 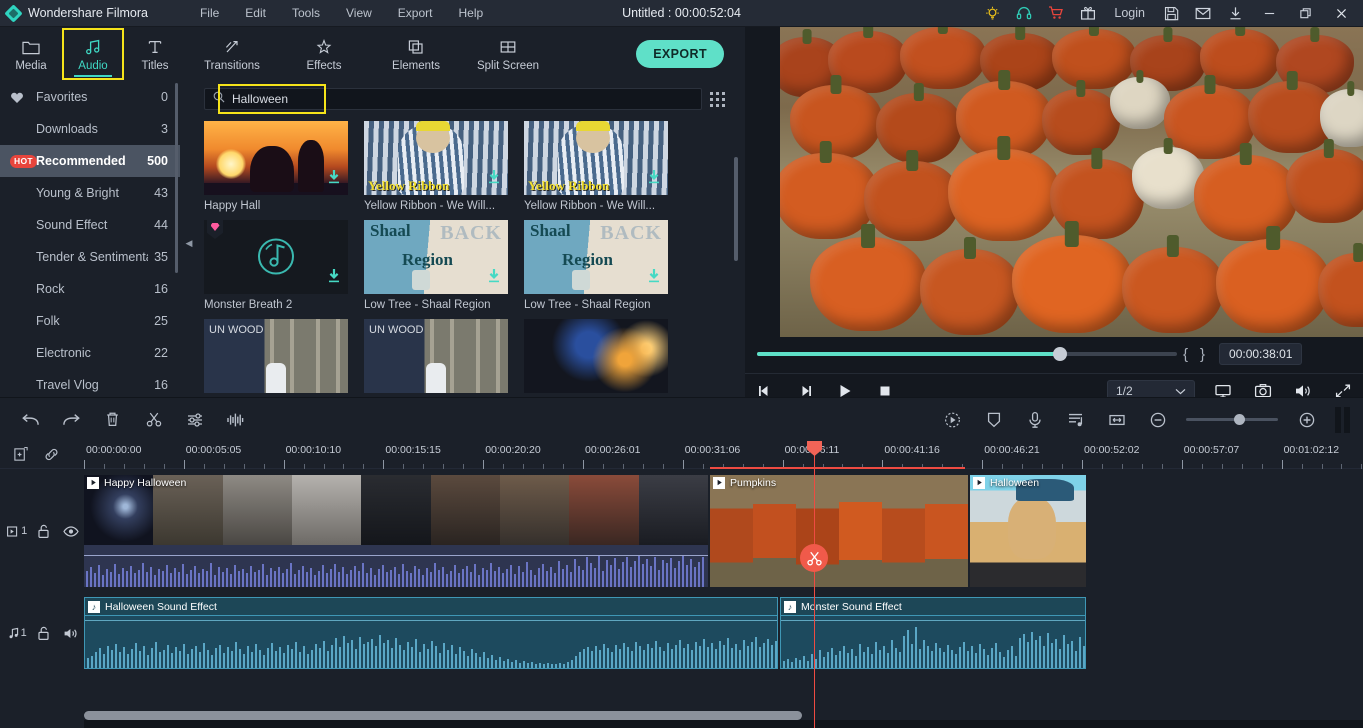 I want to click on bulb-icon, so click(x=992, y=13).